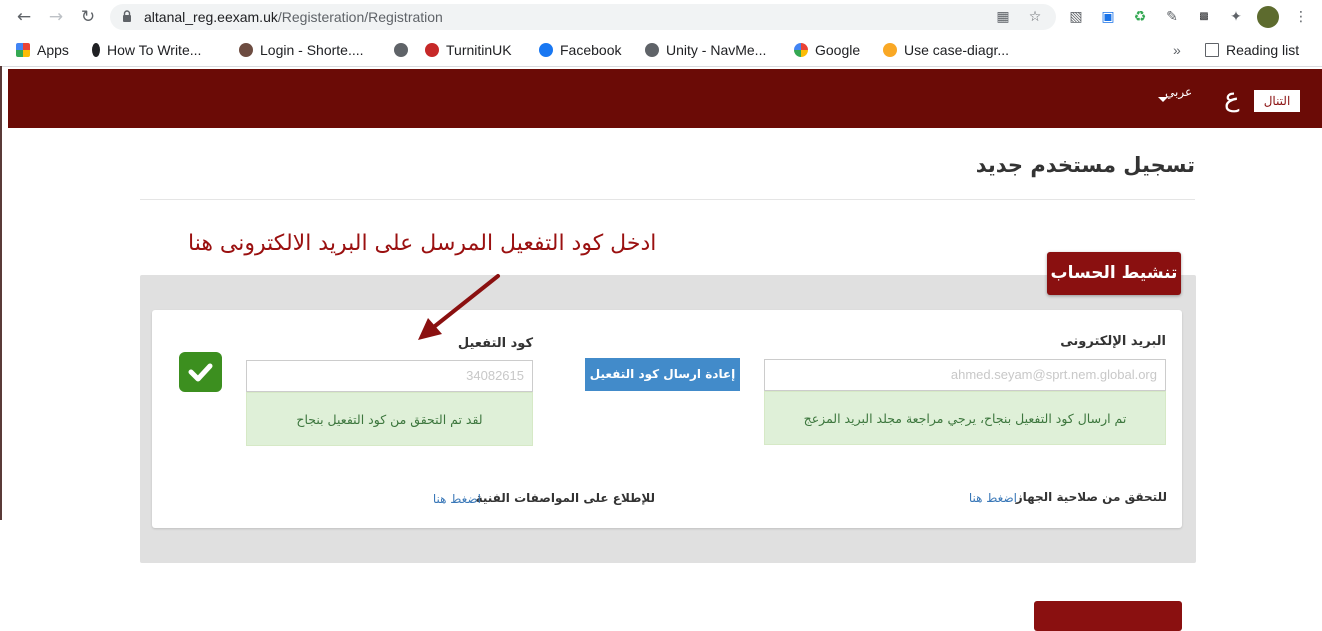 Image resolution: width=1322 pixels, height=631 pixels. I want to click on checkmark-icon, so click(200, 372).